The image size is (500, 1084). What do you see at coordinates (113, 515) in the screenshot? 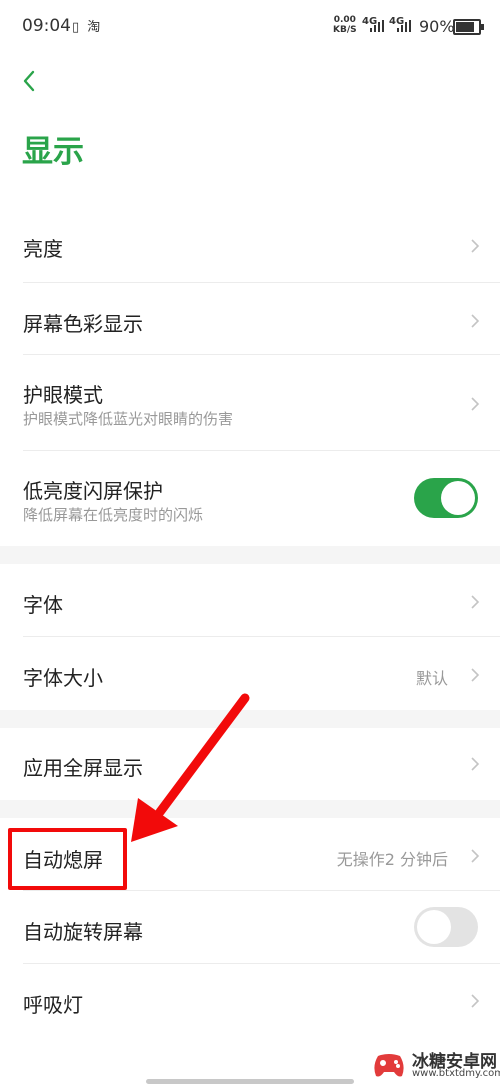
I see `setting-subtitle: 降低屏幕在低亮度时的闪烁` at bounding box center [113, 515].